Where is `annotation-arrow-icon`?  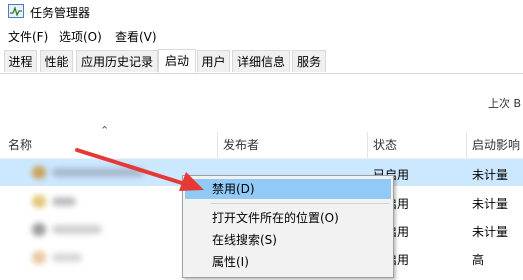
annotation-arrow-icon is located at coordinates (139, 169).